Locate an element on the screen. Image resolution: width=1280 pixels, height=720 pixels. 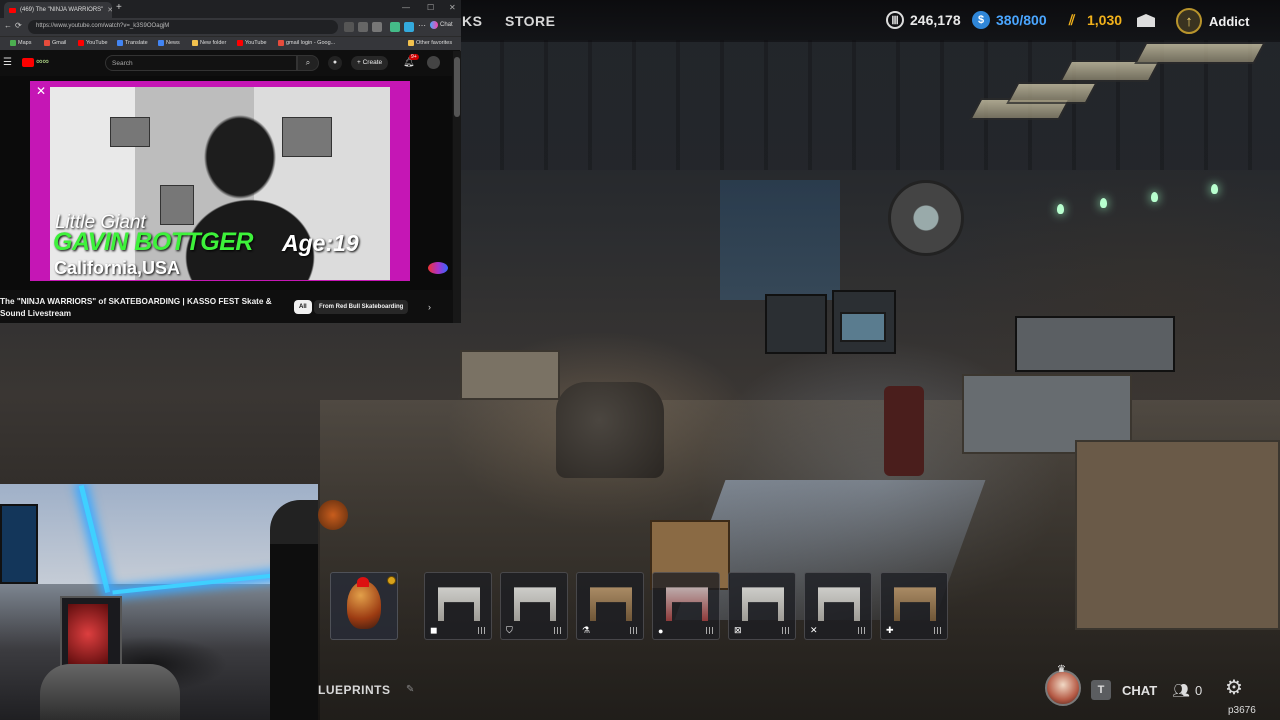
category-icon: ⛉ is located at coordinates (509, 630).